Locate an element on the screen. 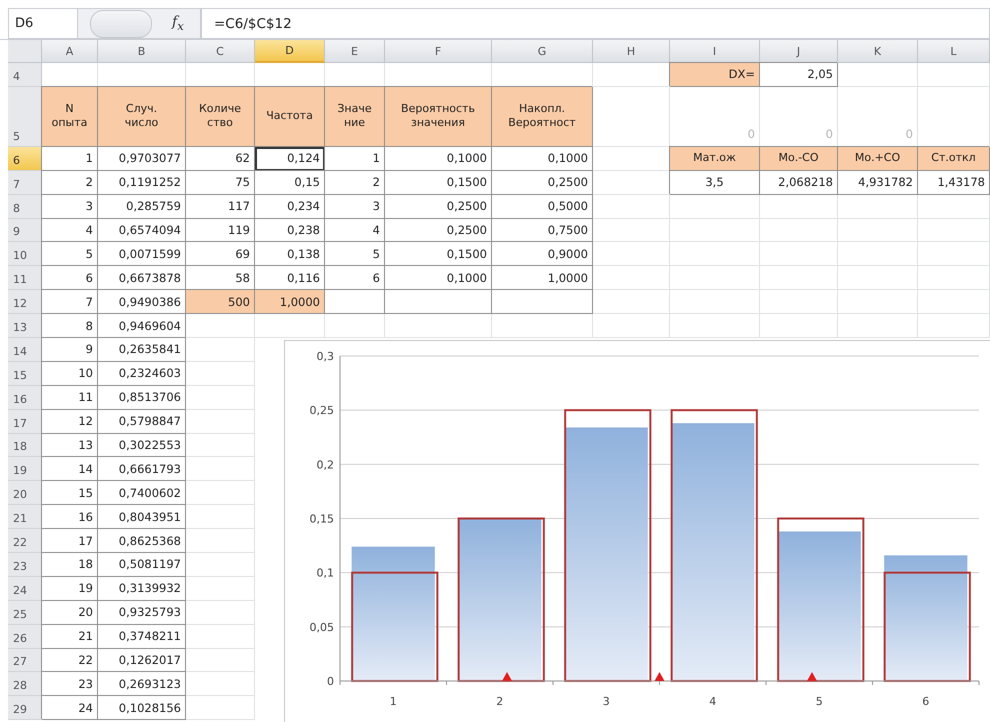  table-cell: 0,138 is located at coordinates (290, 254).